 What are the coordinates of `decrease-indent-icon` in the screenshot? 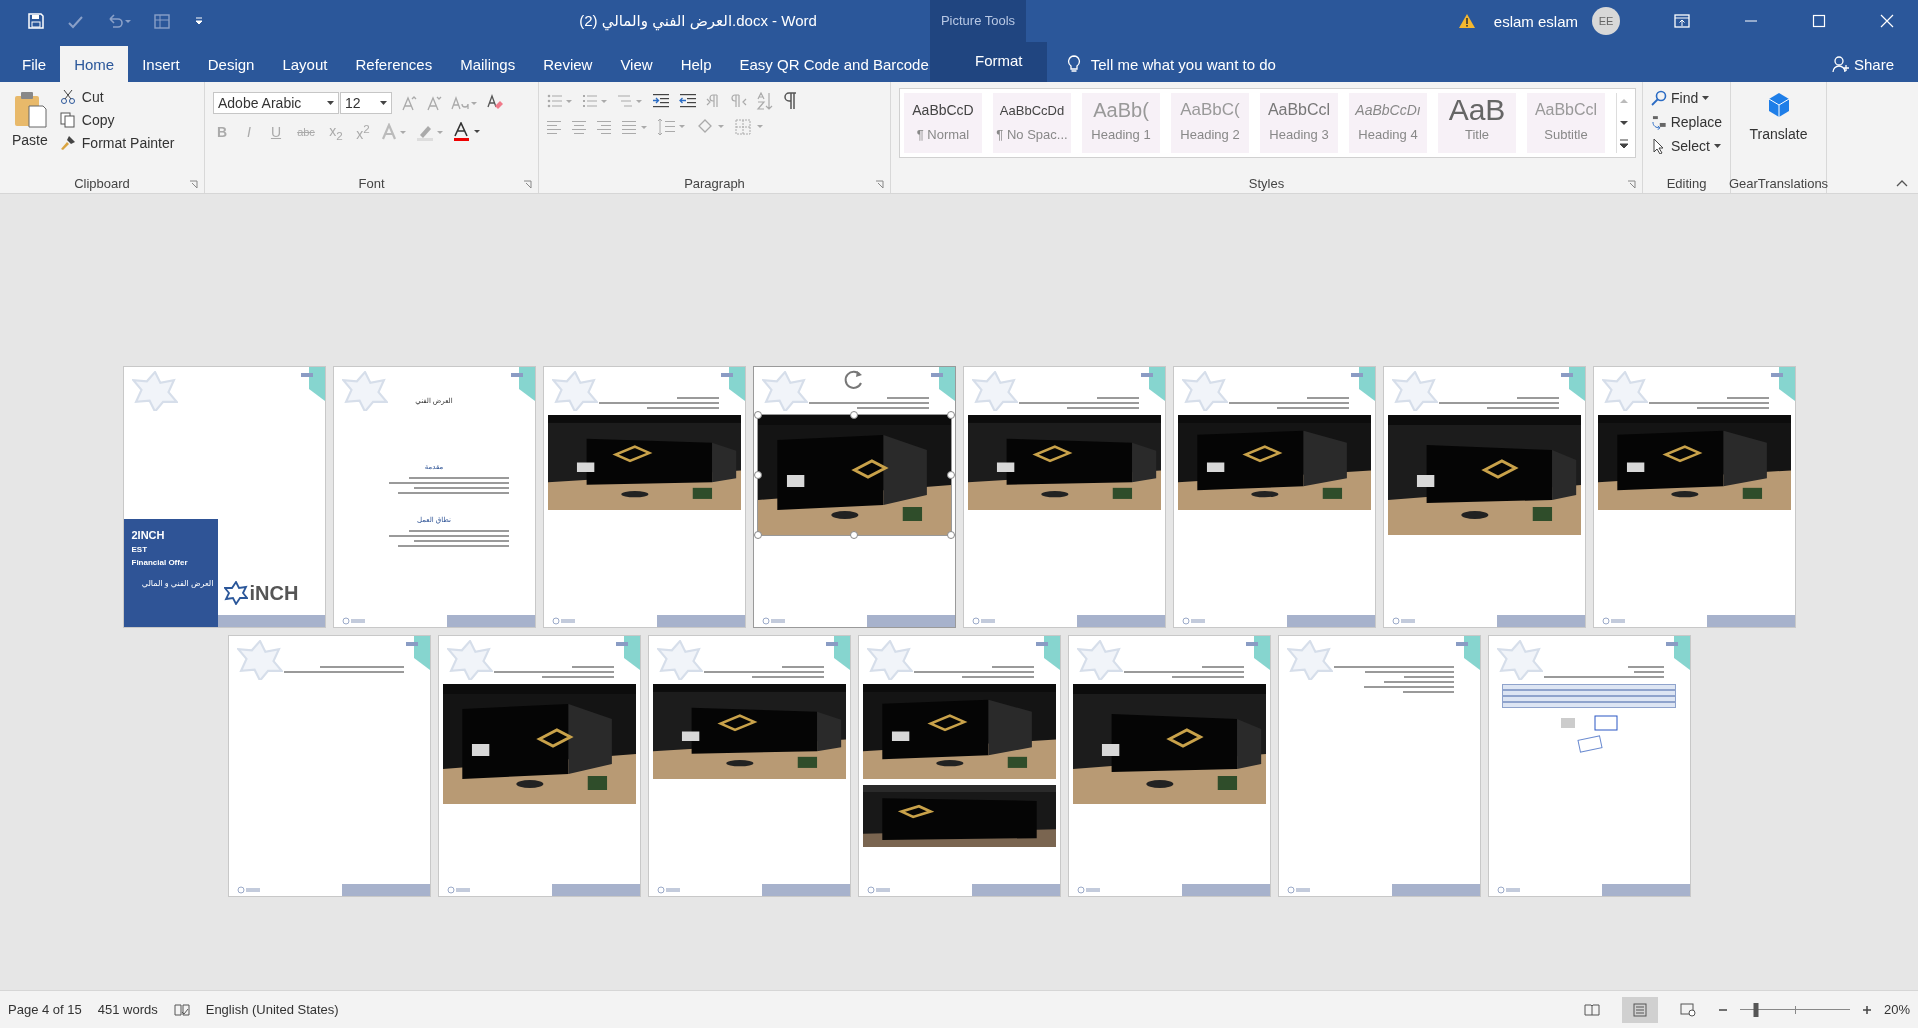 It's located at (661, 101).